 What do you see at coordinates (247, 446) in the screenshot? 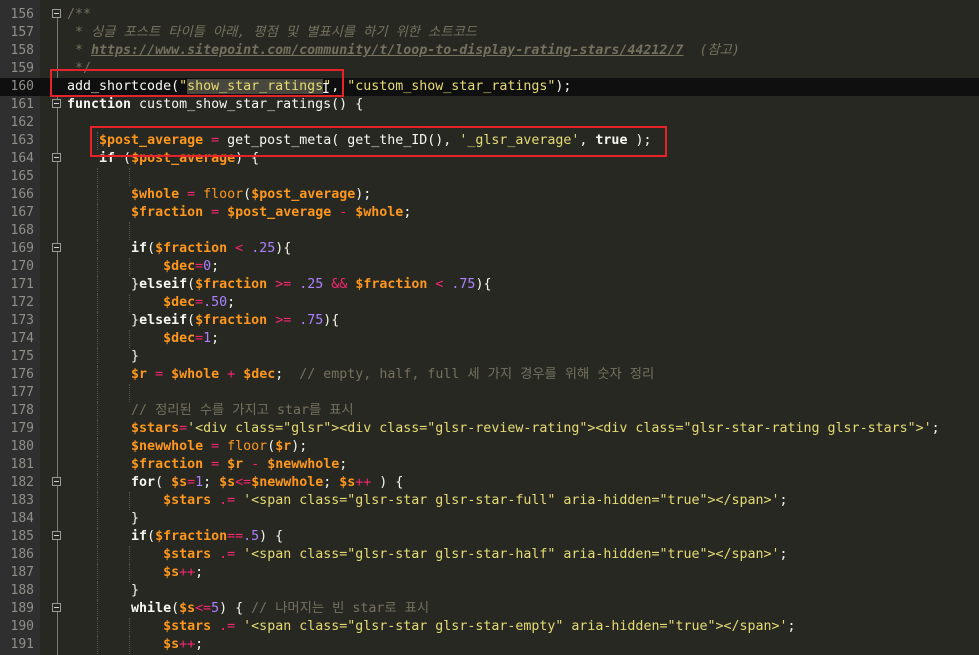
I see `code-token: floor` at bounding box center [247, 446].